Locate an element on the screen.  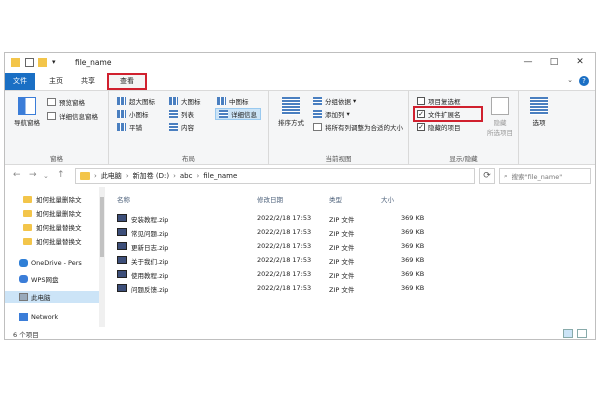
layout-extra-large-icons: 超大图标 is located at coordinates (136, 101).